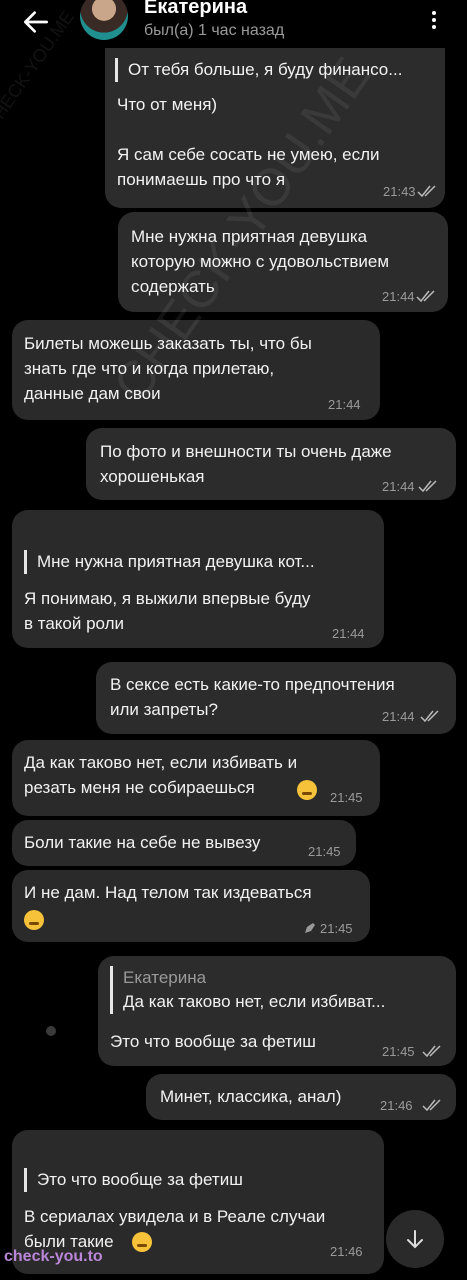 The image size is (467, 1280). What do you see at coordinates (36, 22) in the screenshot?
I see `back-arrow-icon` at bounding box center [36, 22].